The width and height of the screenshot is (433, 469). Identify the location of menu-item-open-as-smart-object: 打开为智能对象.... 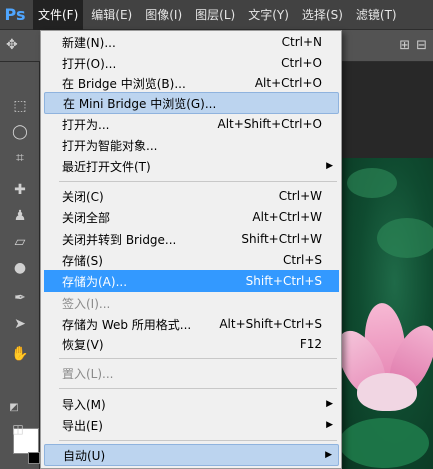
(191, 145).